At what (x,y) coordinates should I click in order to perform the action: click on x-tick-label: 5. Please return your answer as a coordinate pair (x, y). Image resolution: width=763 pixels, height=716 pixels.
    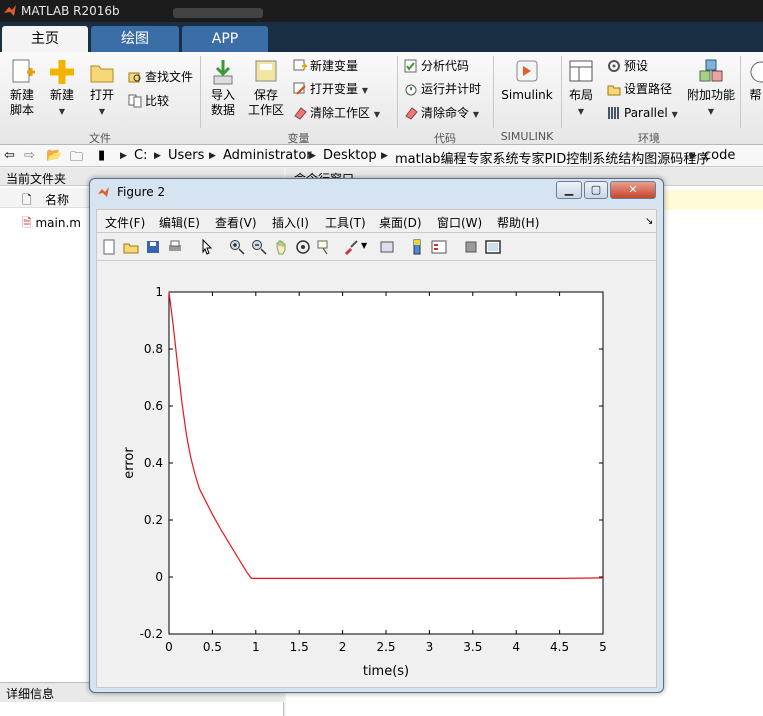
    Looking at the image, I should click on (603, 647).